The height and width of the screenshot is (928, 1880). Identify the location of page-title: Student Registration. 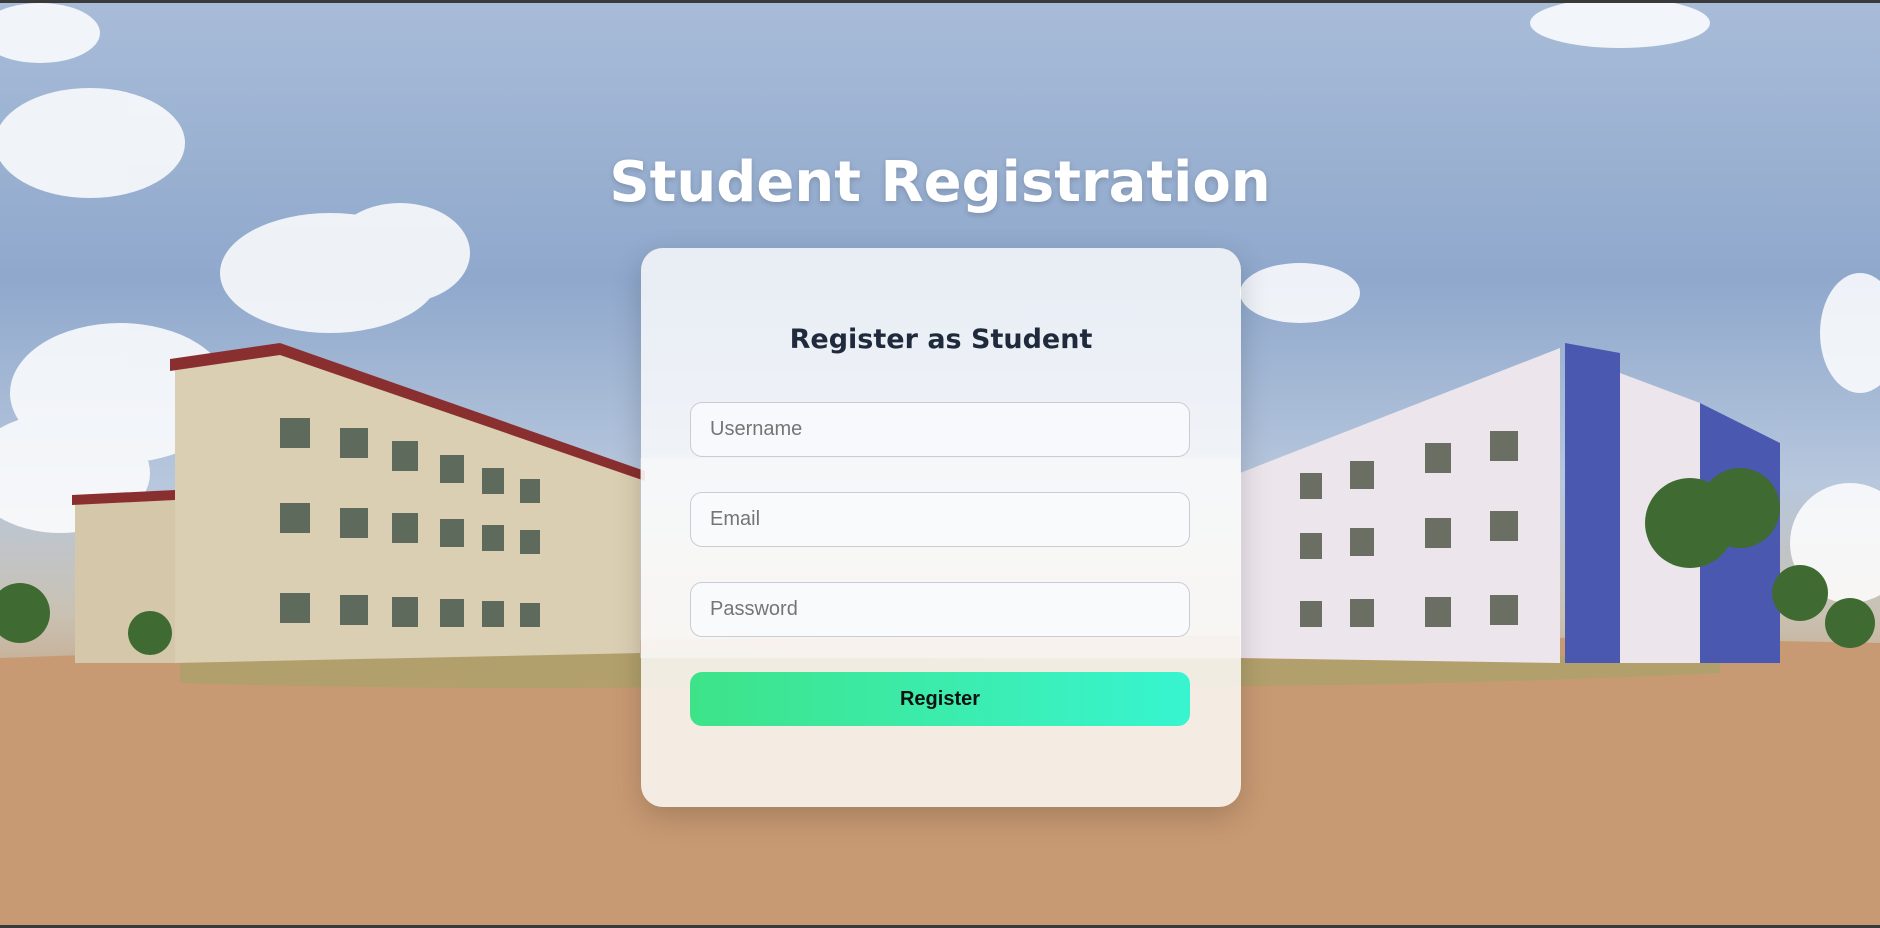
(940, 182).